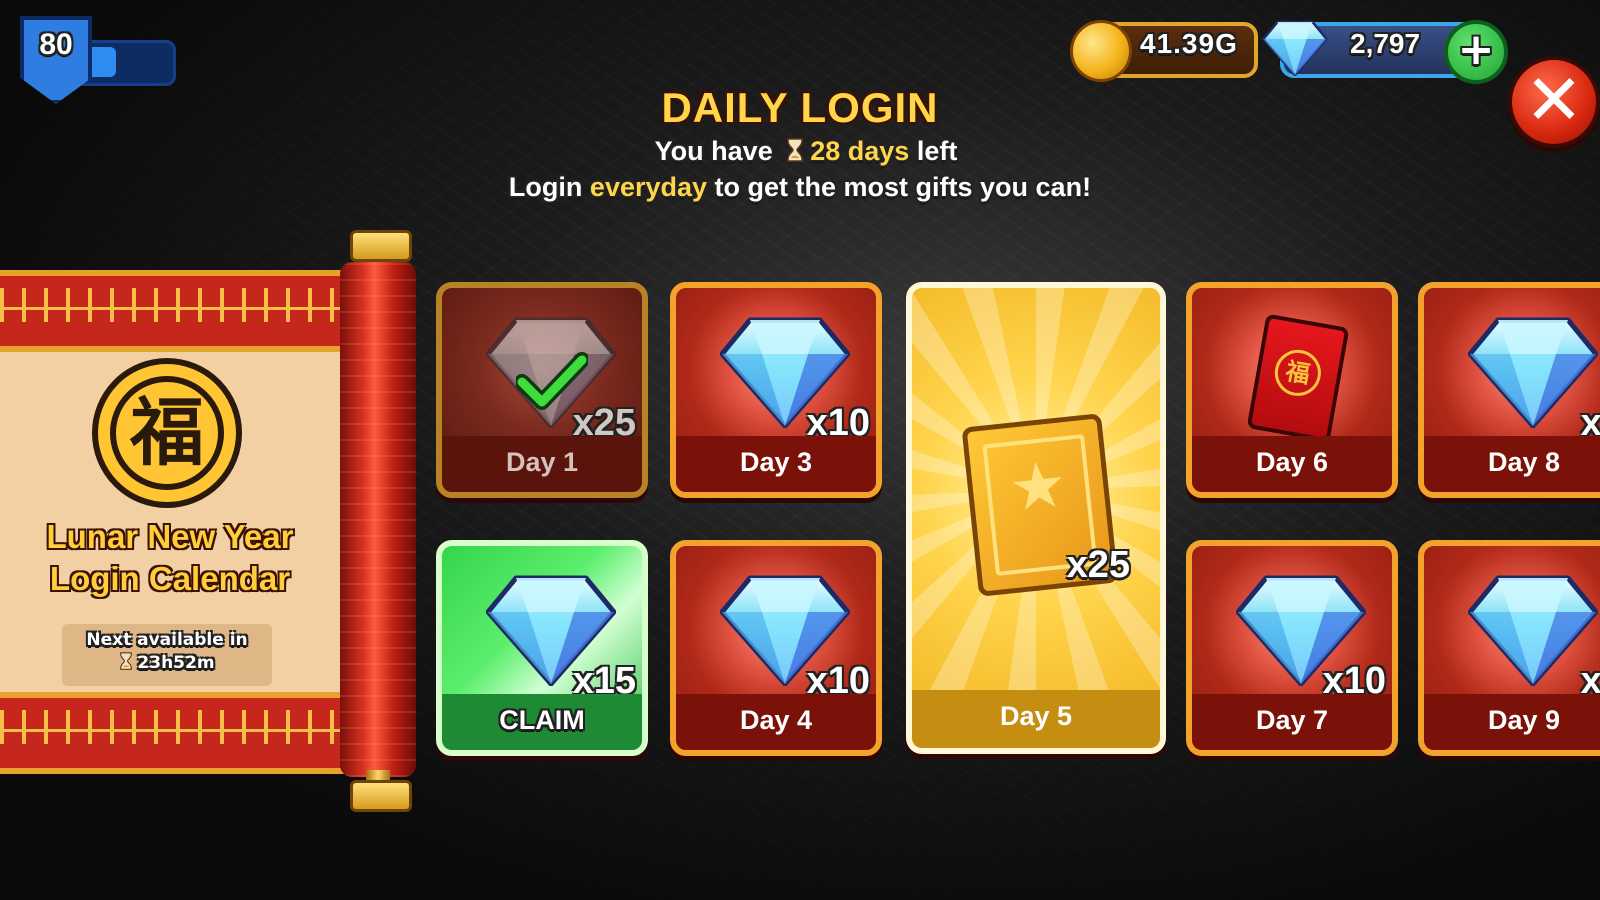 The width and height of the screenshot is (1600, 900). Describe the element at coordinates (170, 536) in the screenshot. I see `calendar-title-line1: Lunar New Year` at that location.